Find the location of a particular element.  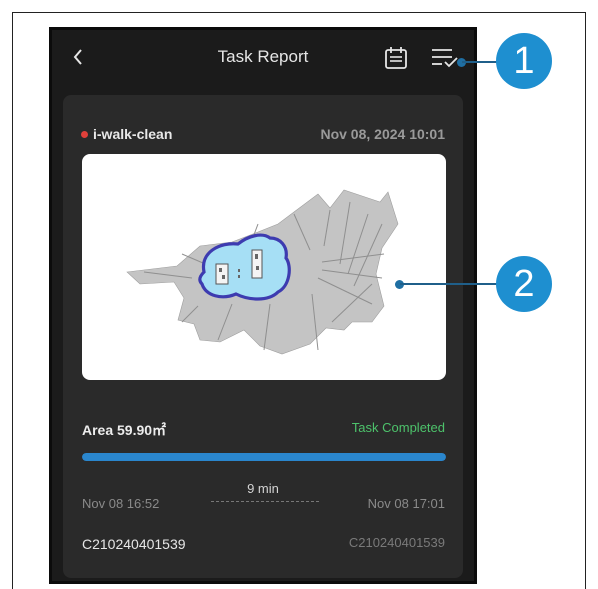

document-border-top is located at coordinates (299, 12).